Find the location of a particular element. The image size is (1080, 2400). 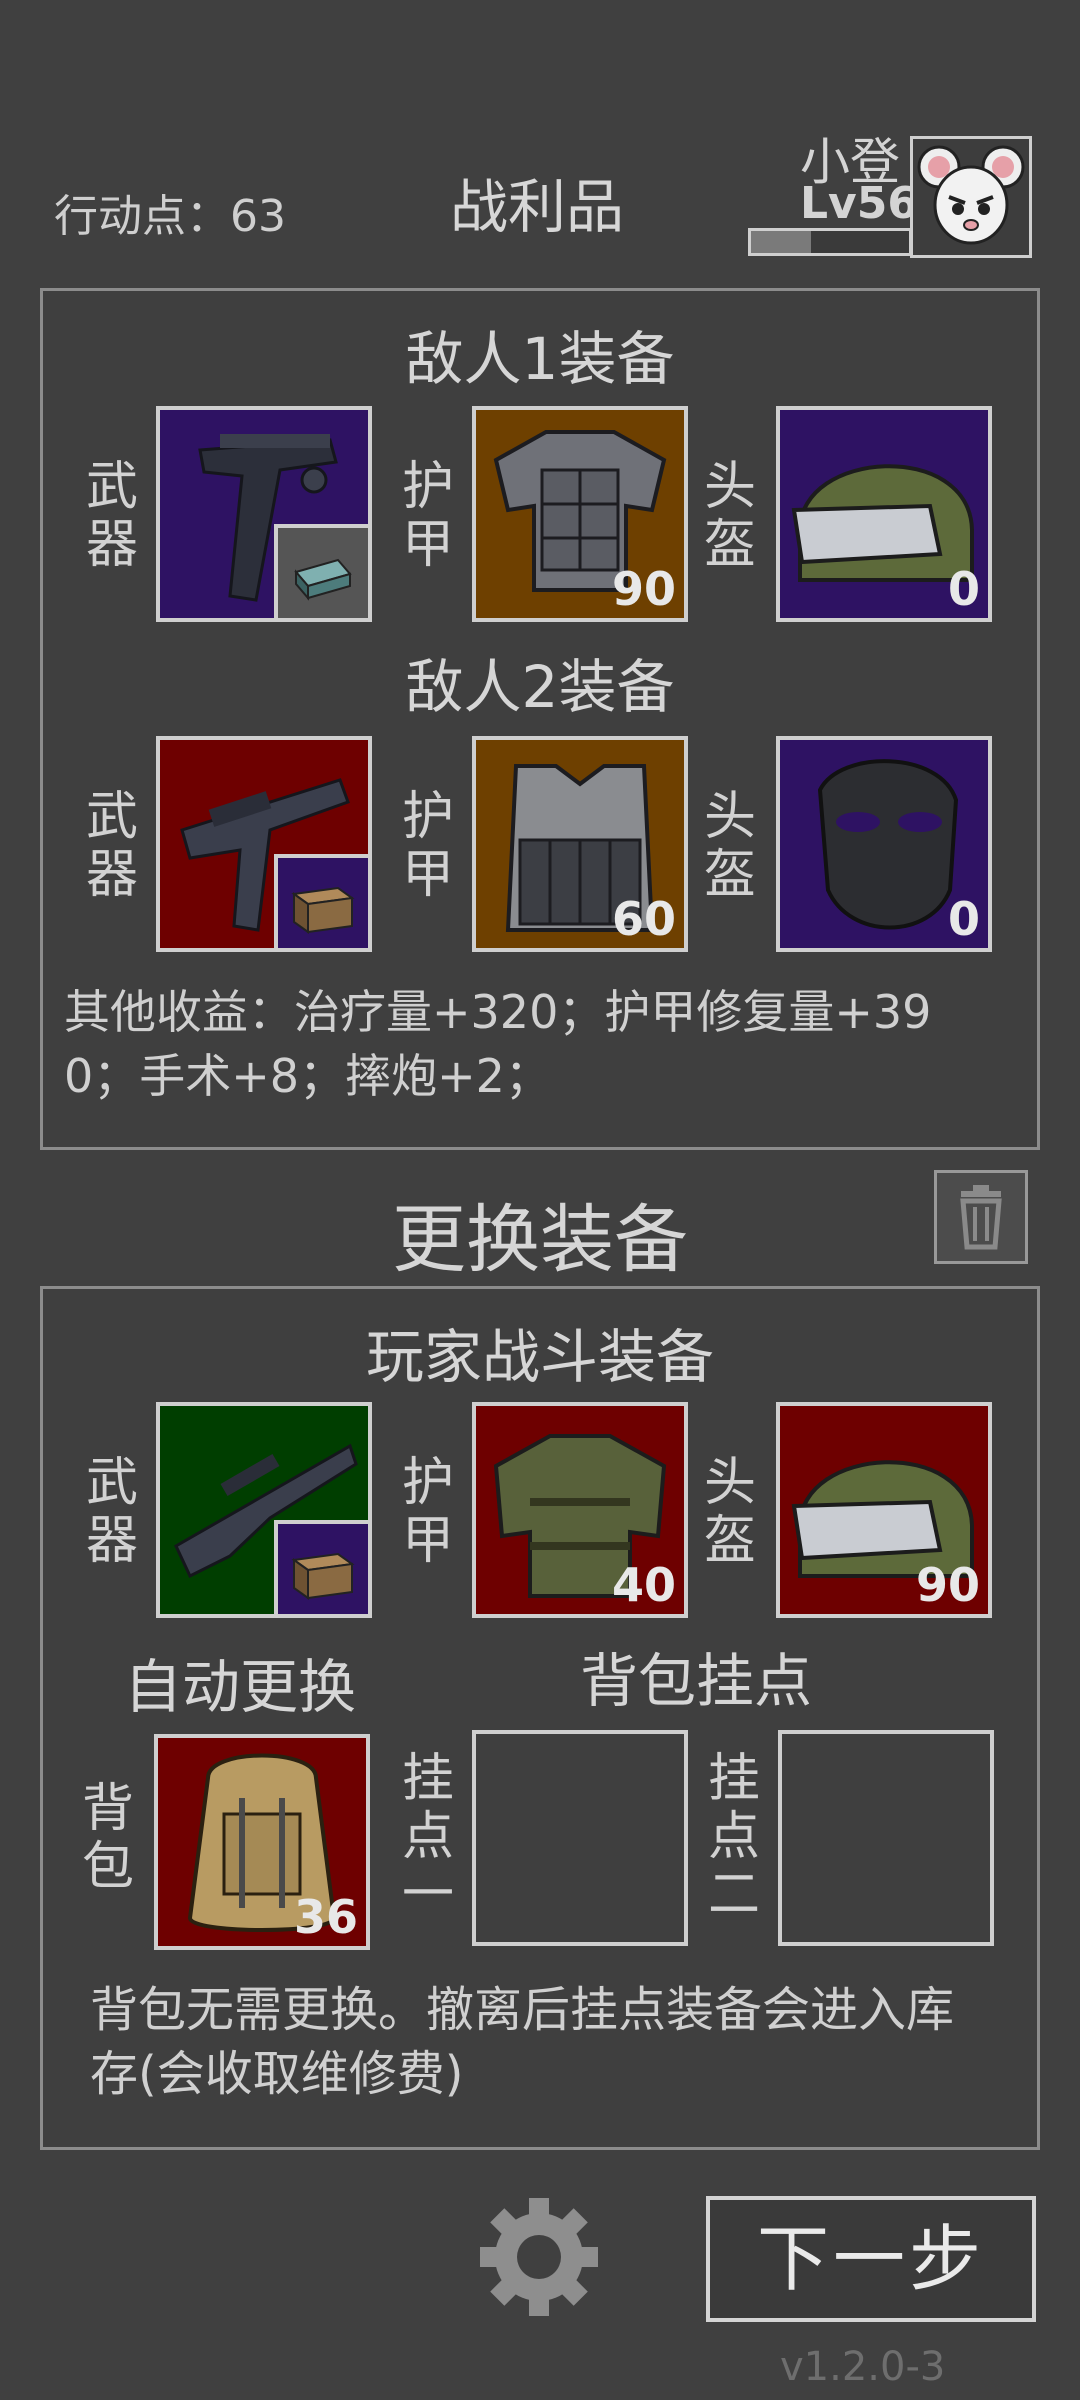

settings-button is located at coordinates (539, 2257).